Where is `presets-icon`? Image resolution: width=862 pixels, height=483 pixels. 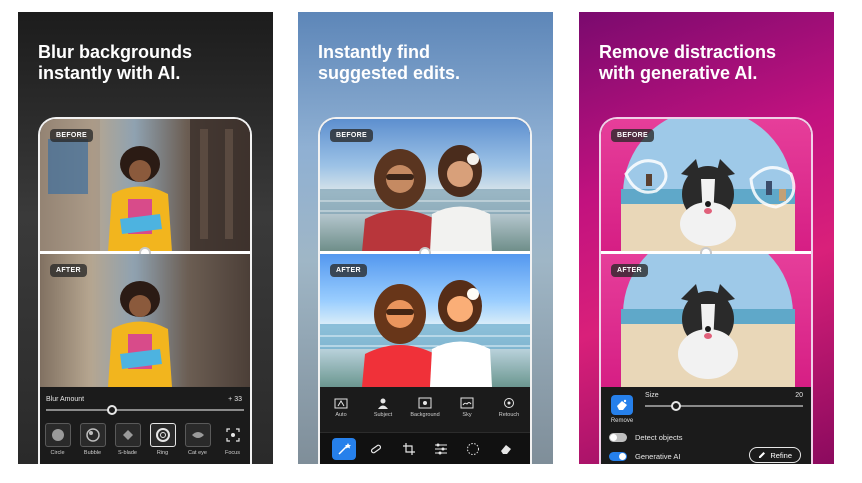 presets-icon is located at coordinates (473, 448).